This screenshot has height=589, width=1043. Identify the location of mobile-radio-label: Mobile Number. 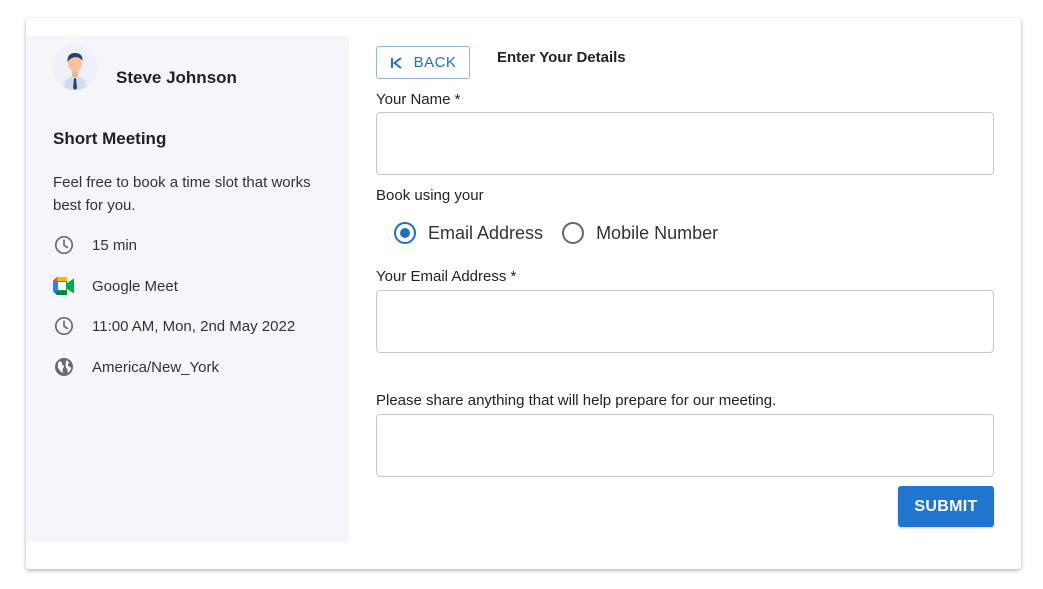
(657, 233).